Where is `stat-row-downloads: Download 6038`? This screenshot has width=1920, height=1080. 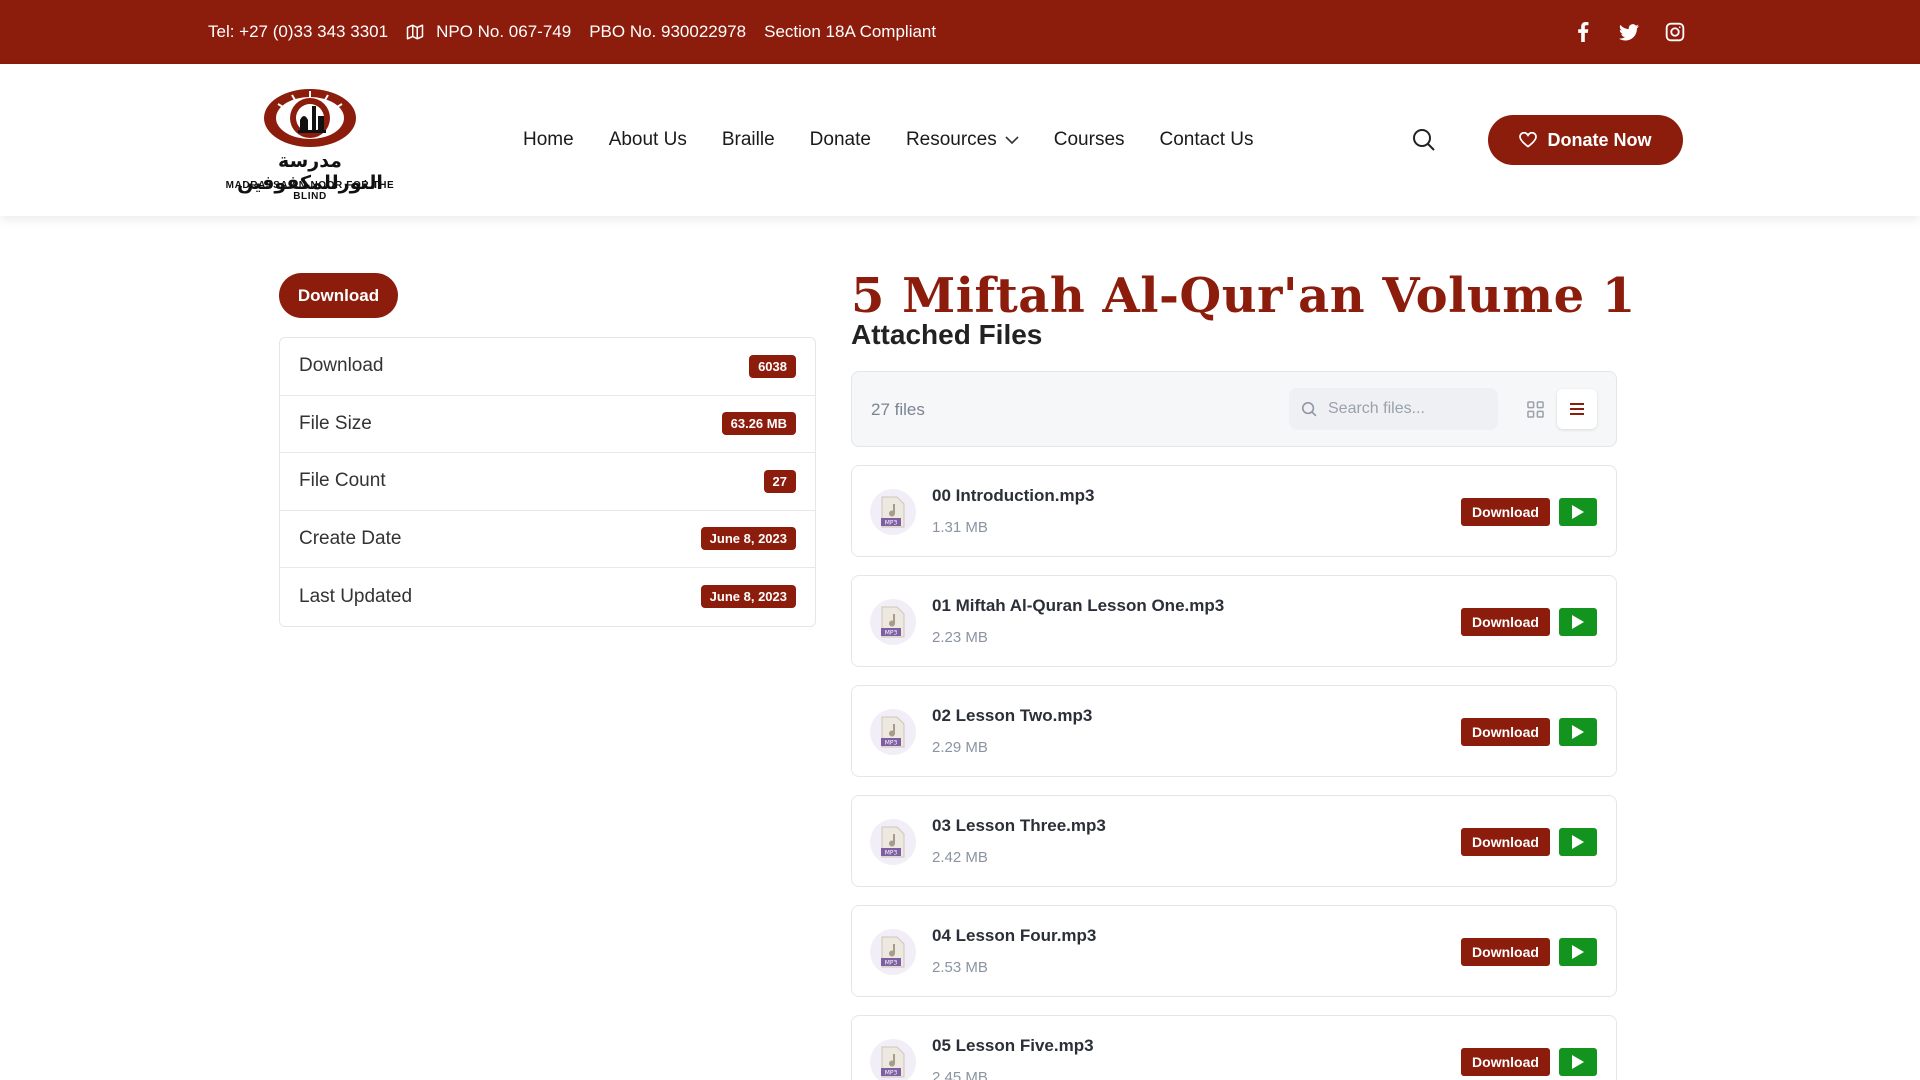 stat-row-downloads: Download 6038 is located at coordinates (547, 367).